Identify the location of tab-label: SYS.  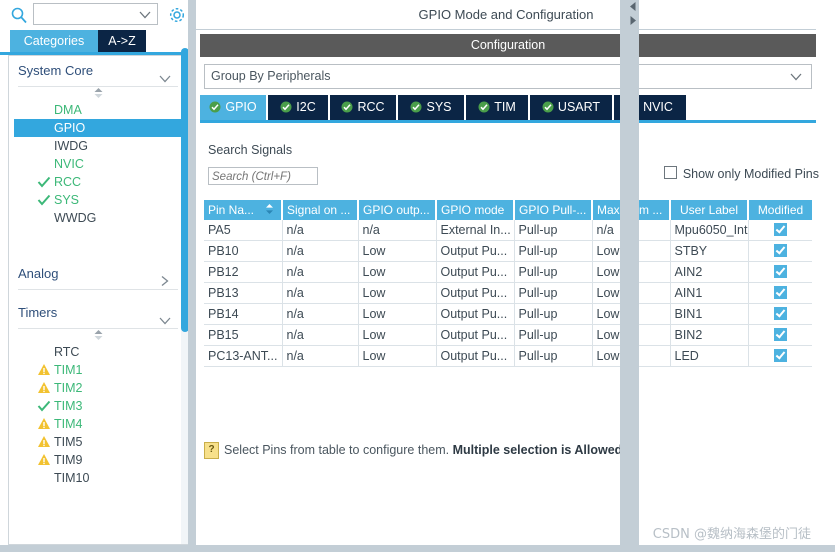
(439, 107).